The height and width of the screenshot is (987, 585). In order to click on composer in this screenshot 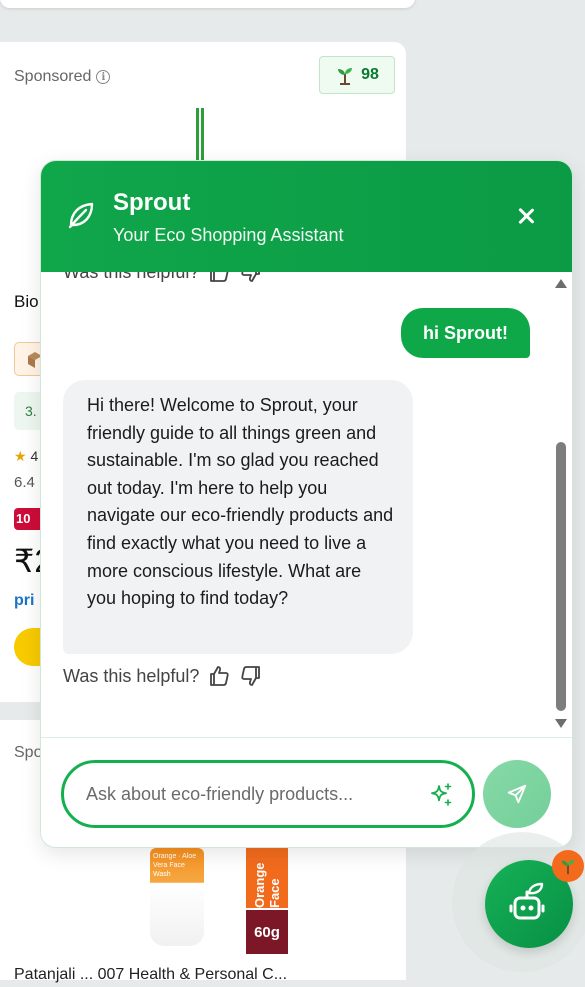, I will do `click(306, 792)`.